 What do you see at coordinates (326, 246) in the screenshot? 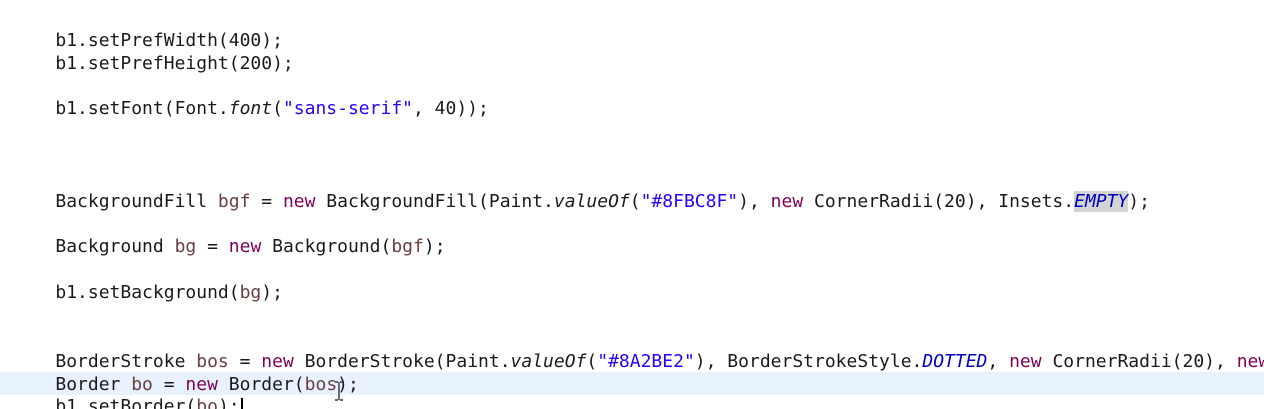
I see `code-token: Background(` at bounding box center [326, 246].